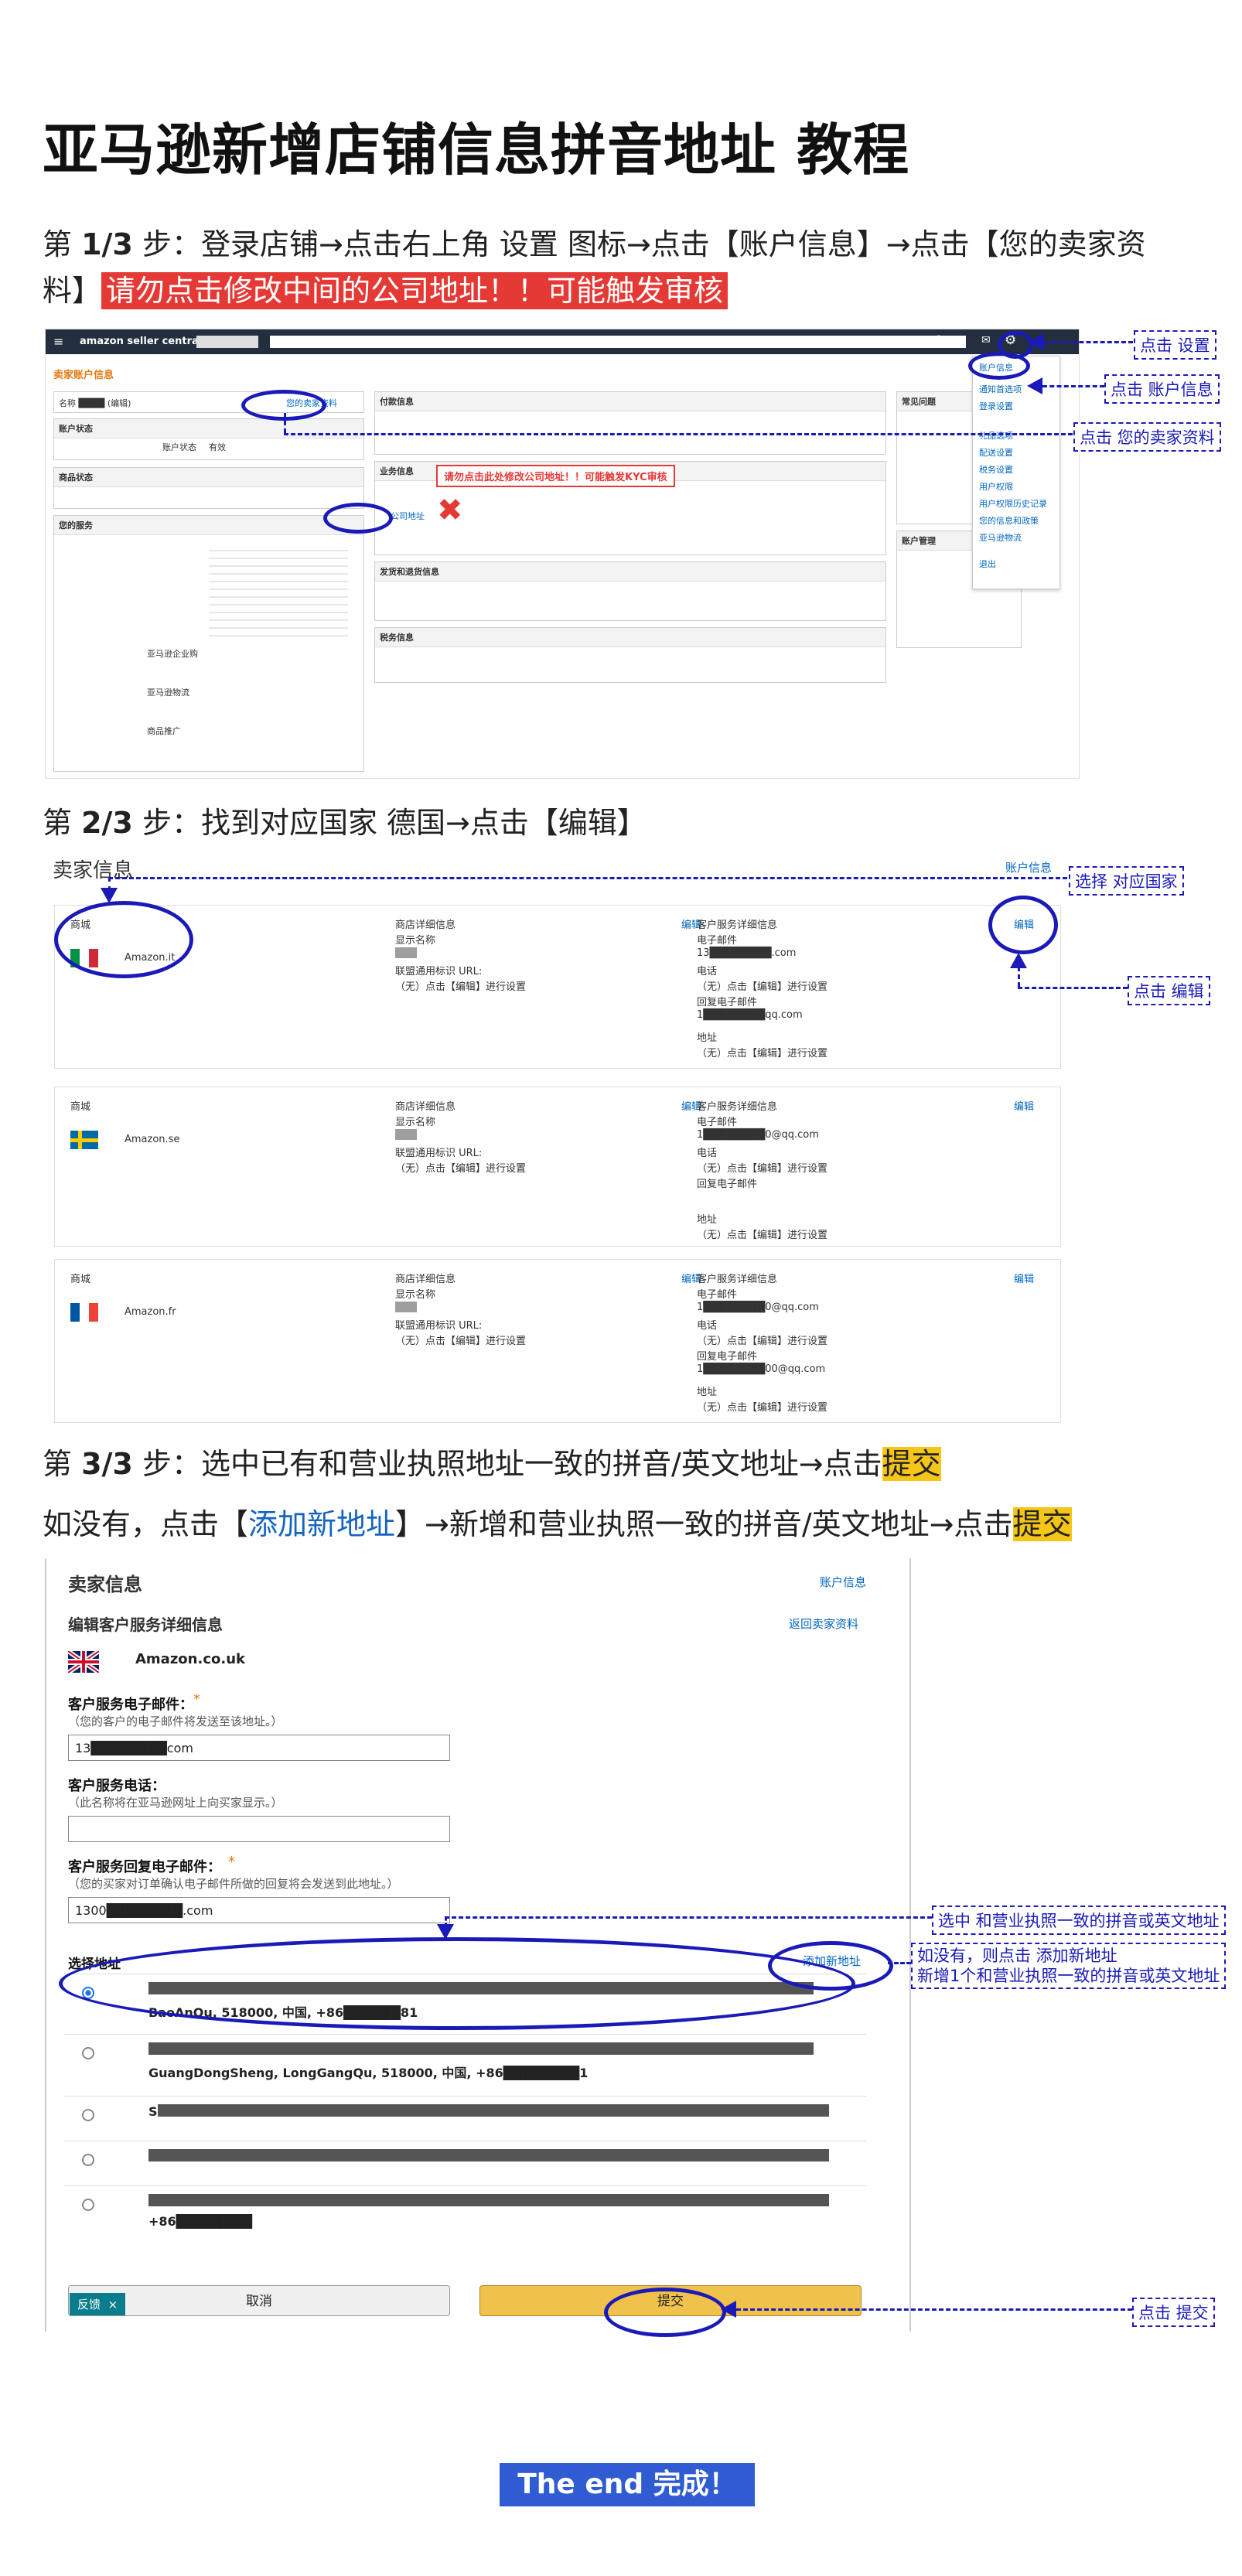  Describe the element at coordinates (1019, 977) in the screenshot. I see `line-up-edit` at that location.